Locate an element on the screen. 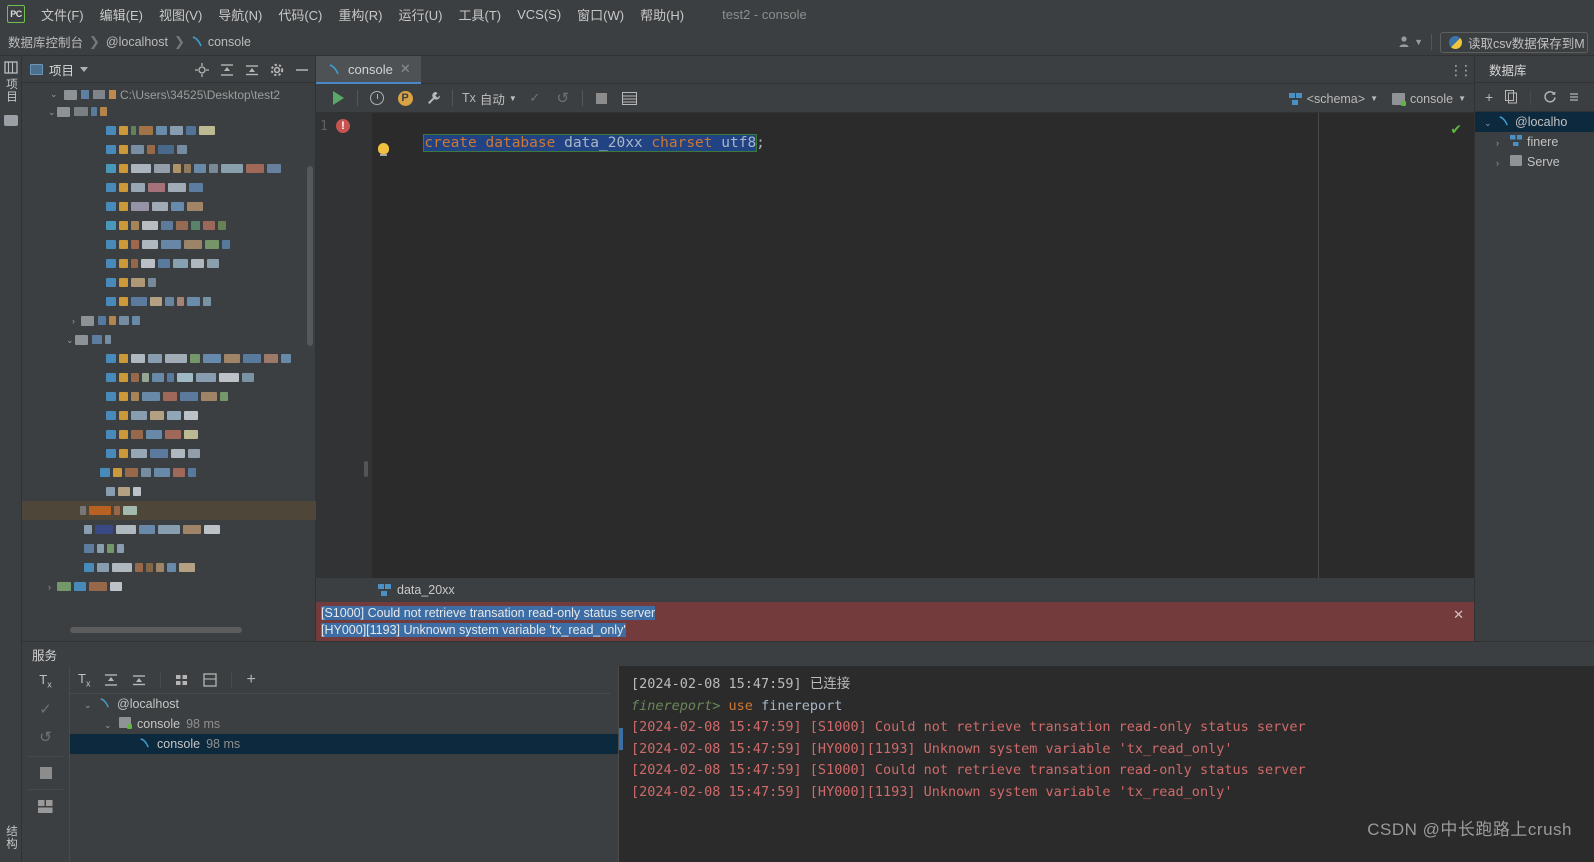 This screenshot has width=1594, height=862. database-tree-row: › Serve is located at coordinates (1534, 162).